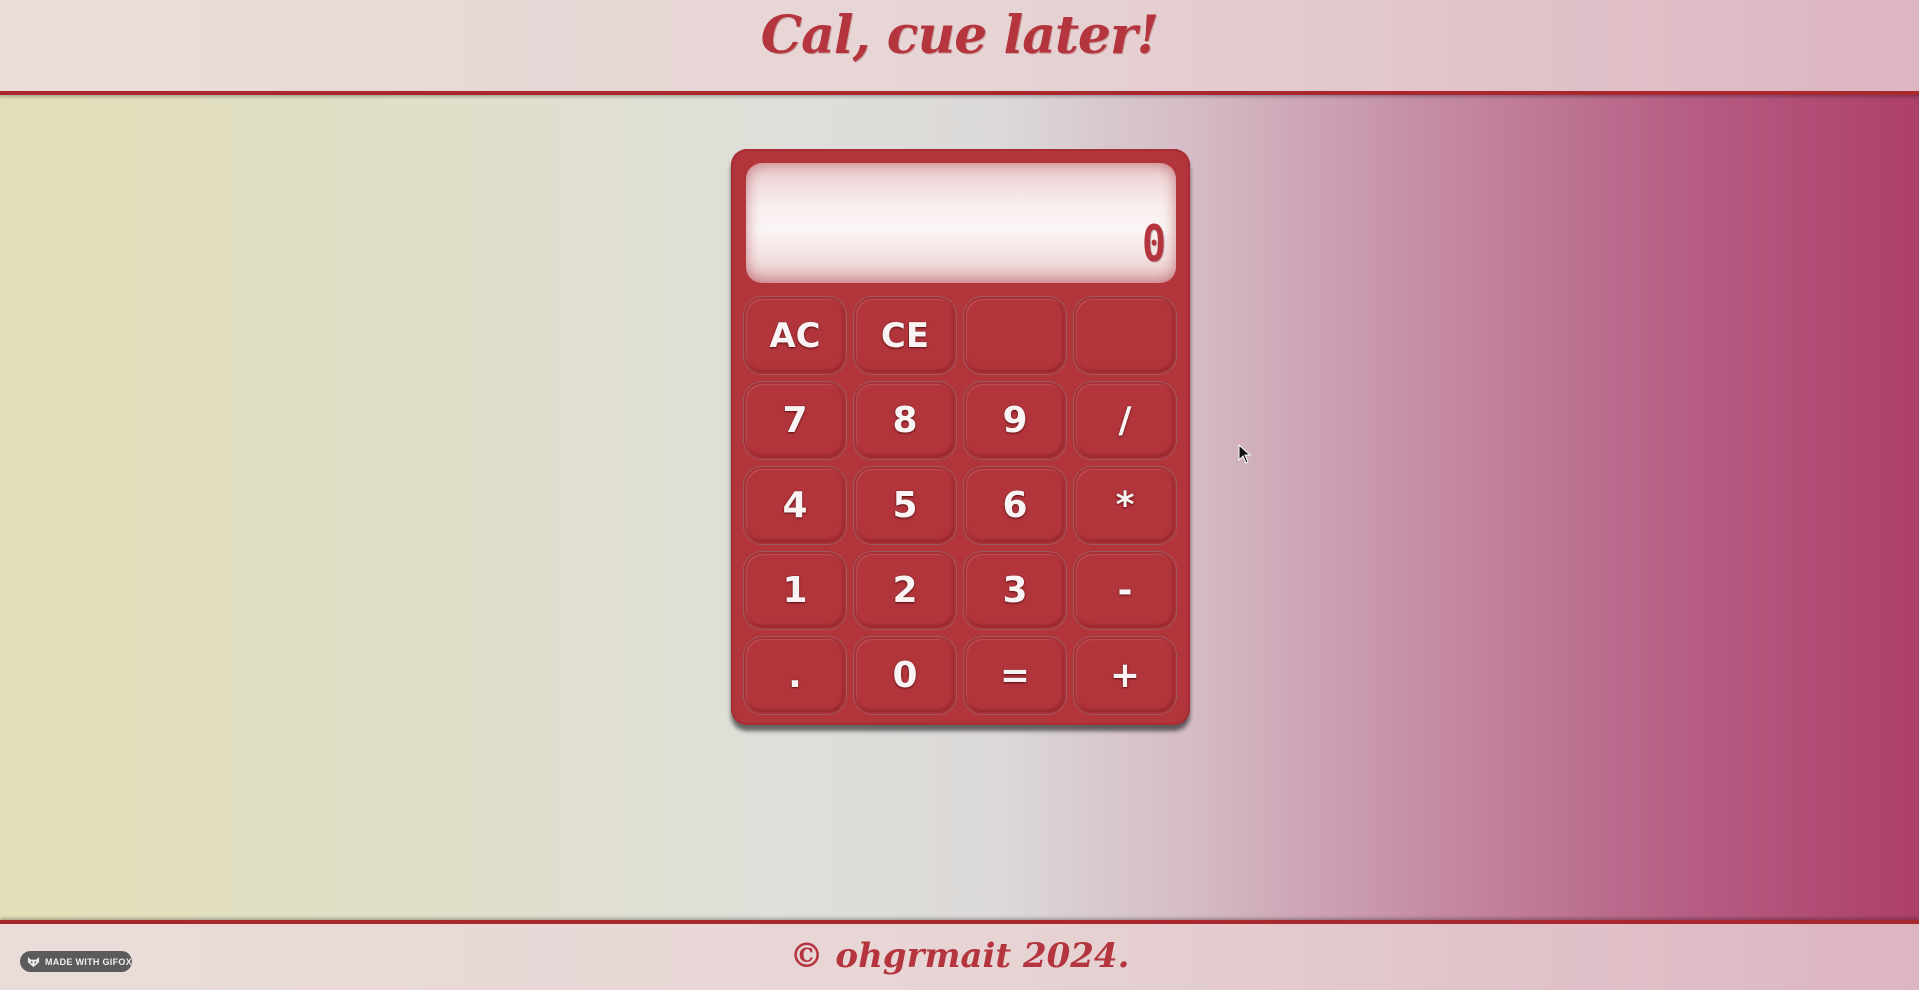  I want to click on keypad: AC CE 7 8 9/ 4 5 6 * 1 2 3-. 0 = +, so click(960, 505).